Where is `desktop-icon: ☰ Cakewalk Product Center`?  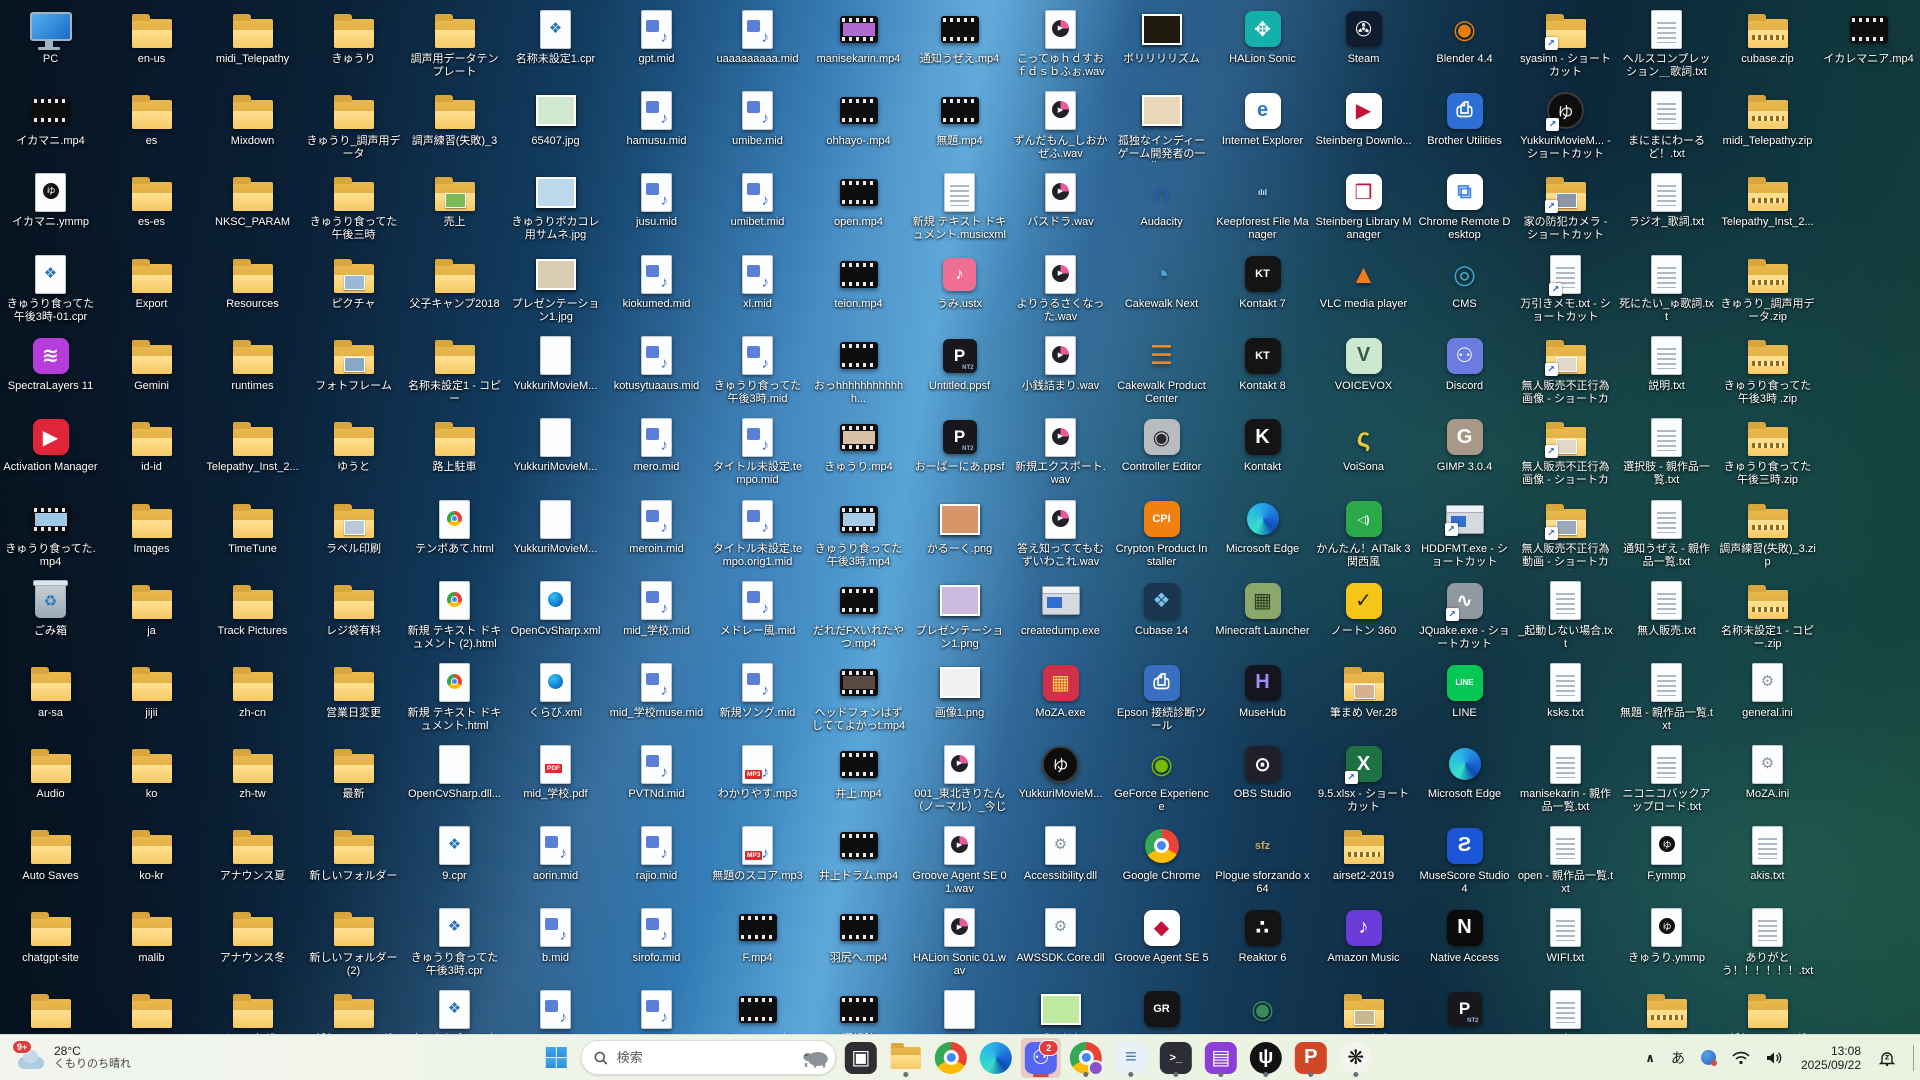
desktop-icon: ☰ Cakewalk Product Center is located at coordinates (1161, 374).